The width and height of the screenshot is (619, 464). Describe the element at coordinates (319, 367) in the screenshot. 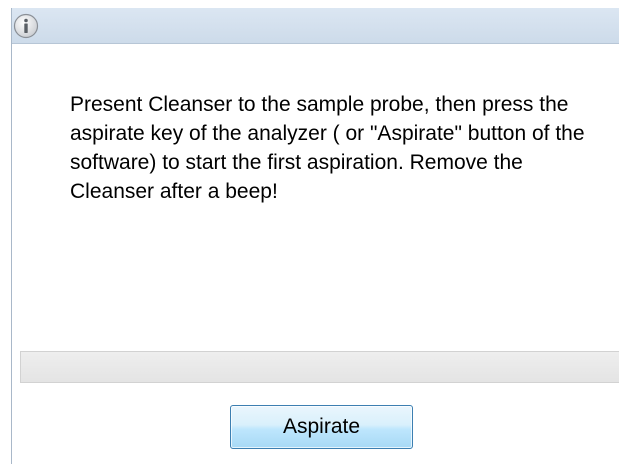

I see `progress-bar` at that location.